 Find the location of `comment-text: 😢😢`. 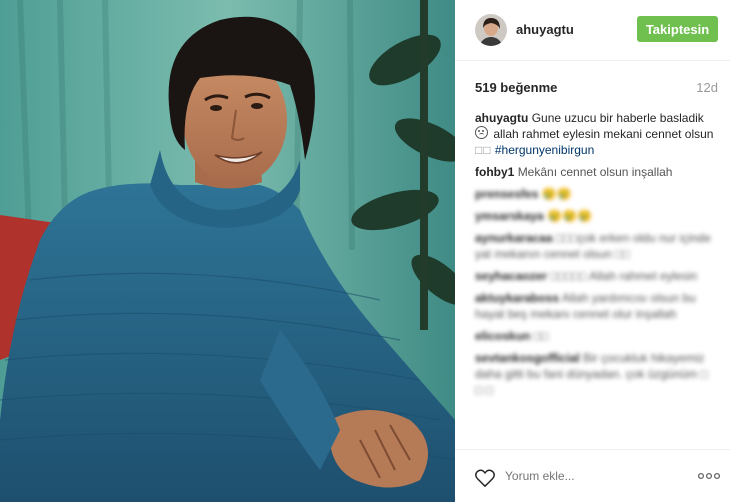

comment-text: 😢😢 is located at coordinates (556, 194).